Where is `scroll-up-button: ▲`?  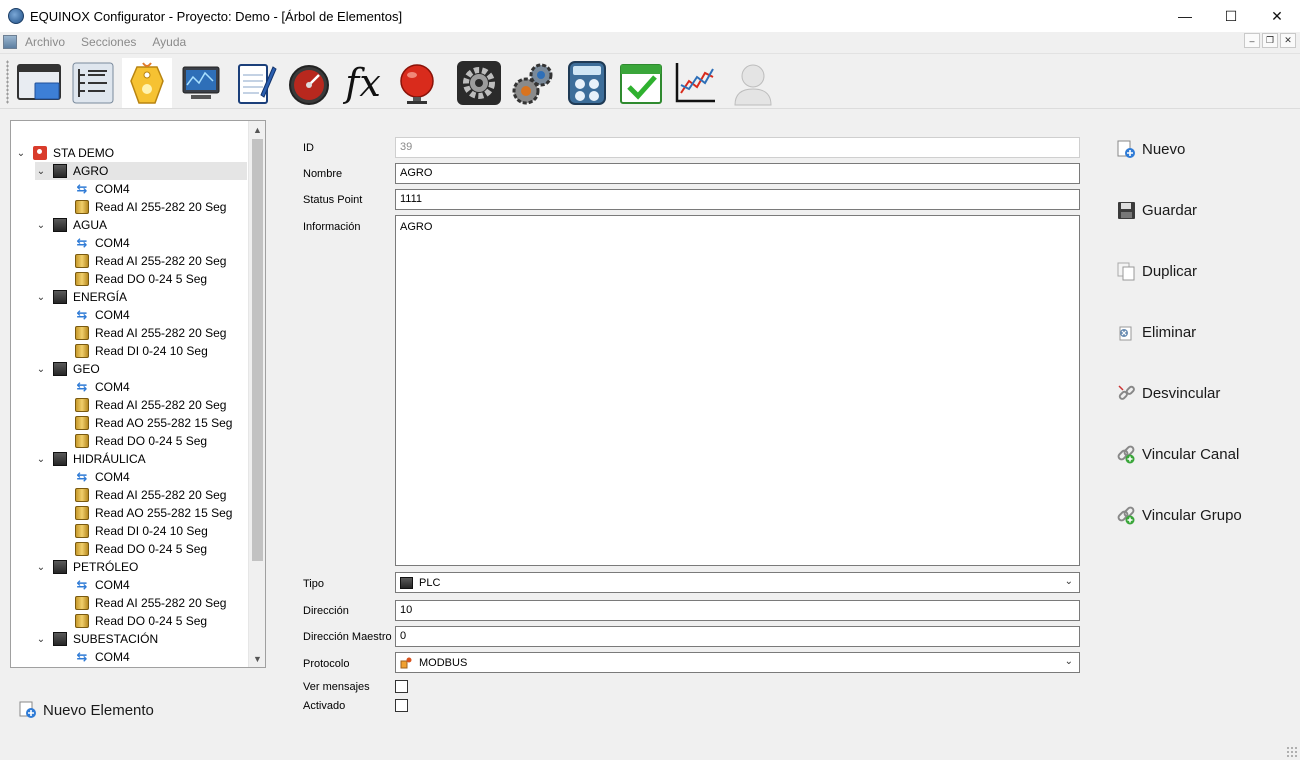 scroll-up-button: ▲ is located at coordinates (257, 129).